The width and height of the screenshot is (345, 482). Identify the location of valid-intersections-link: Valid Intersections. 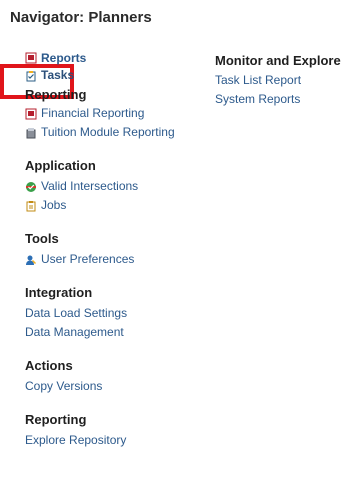
(120, 186).